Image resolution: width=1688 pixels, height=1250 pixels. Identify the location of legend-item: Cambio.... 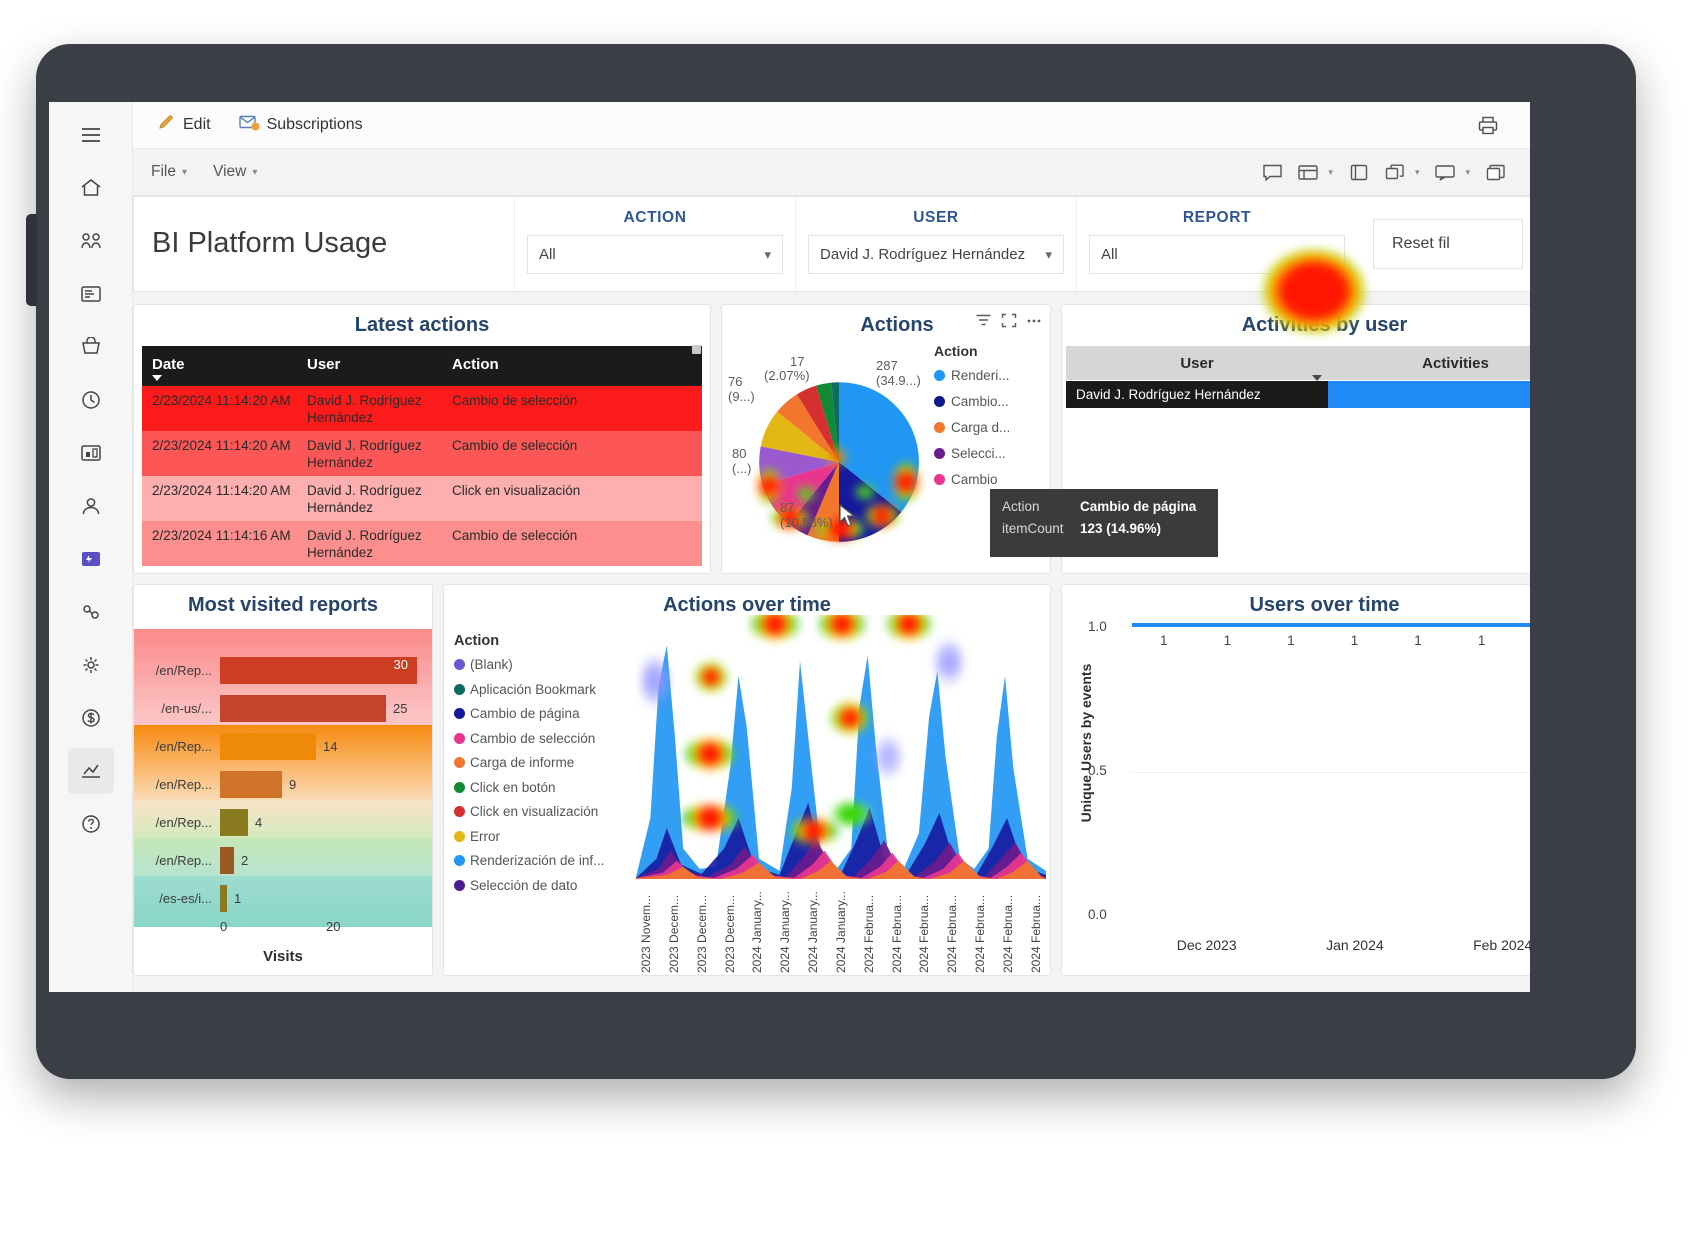
(972, 401).